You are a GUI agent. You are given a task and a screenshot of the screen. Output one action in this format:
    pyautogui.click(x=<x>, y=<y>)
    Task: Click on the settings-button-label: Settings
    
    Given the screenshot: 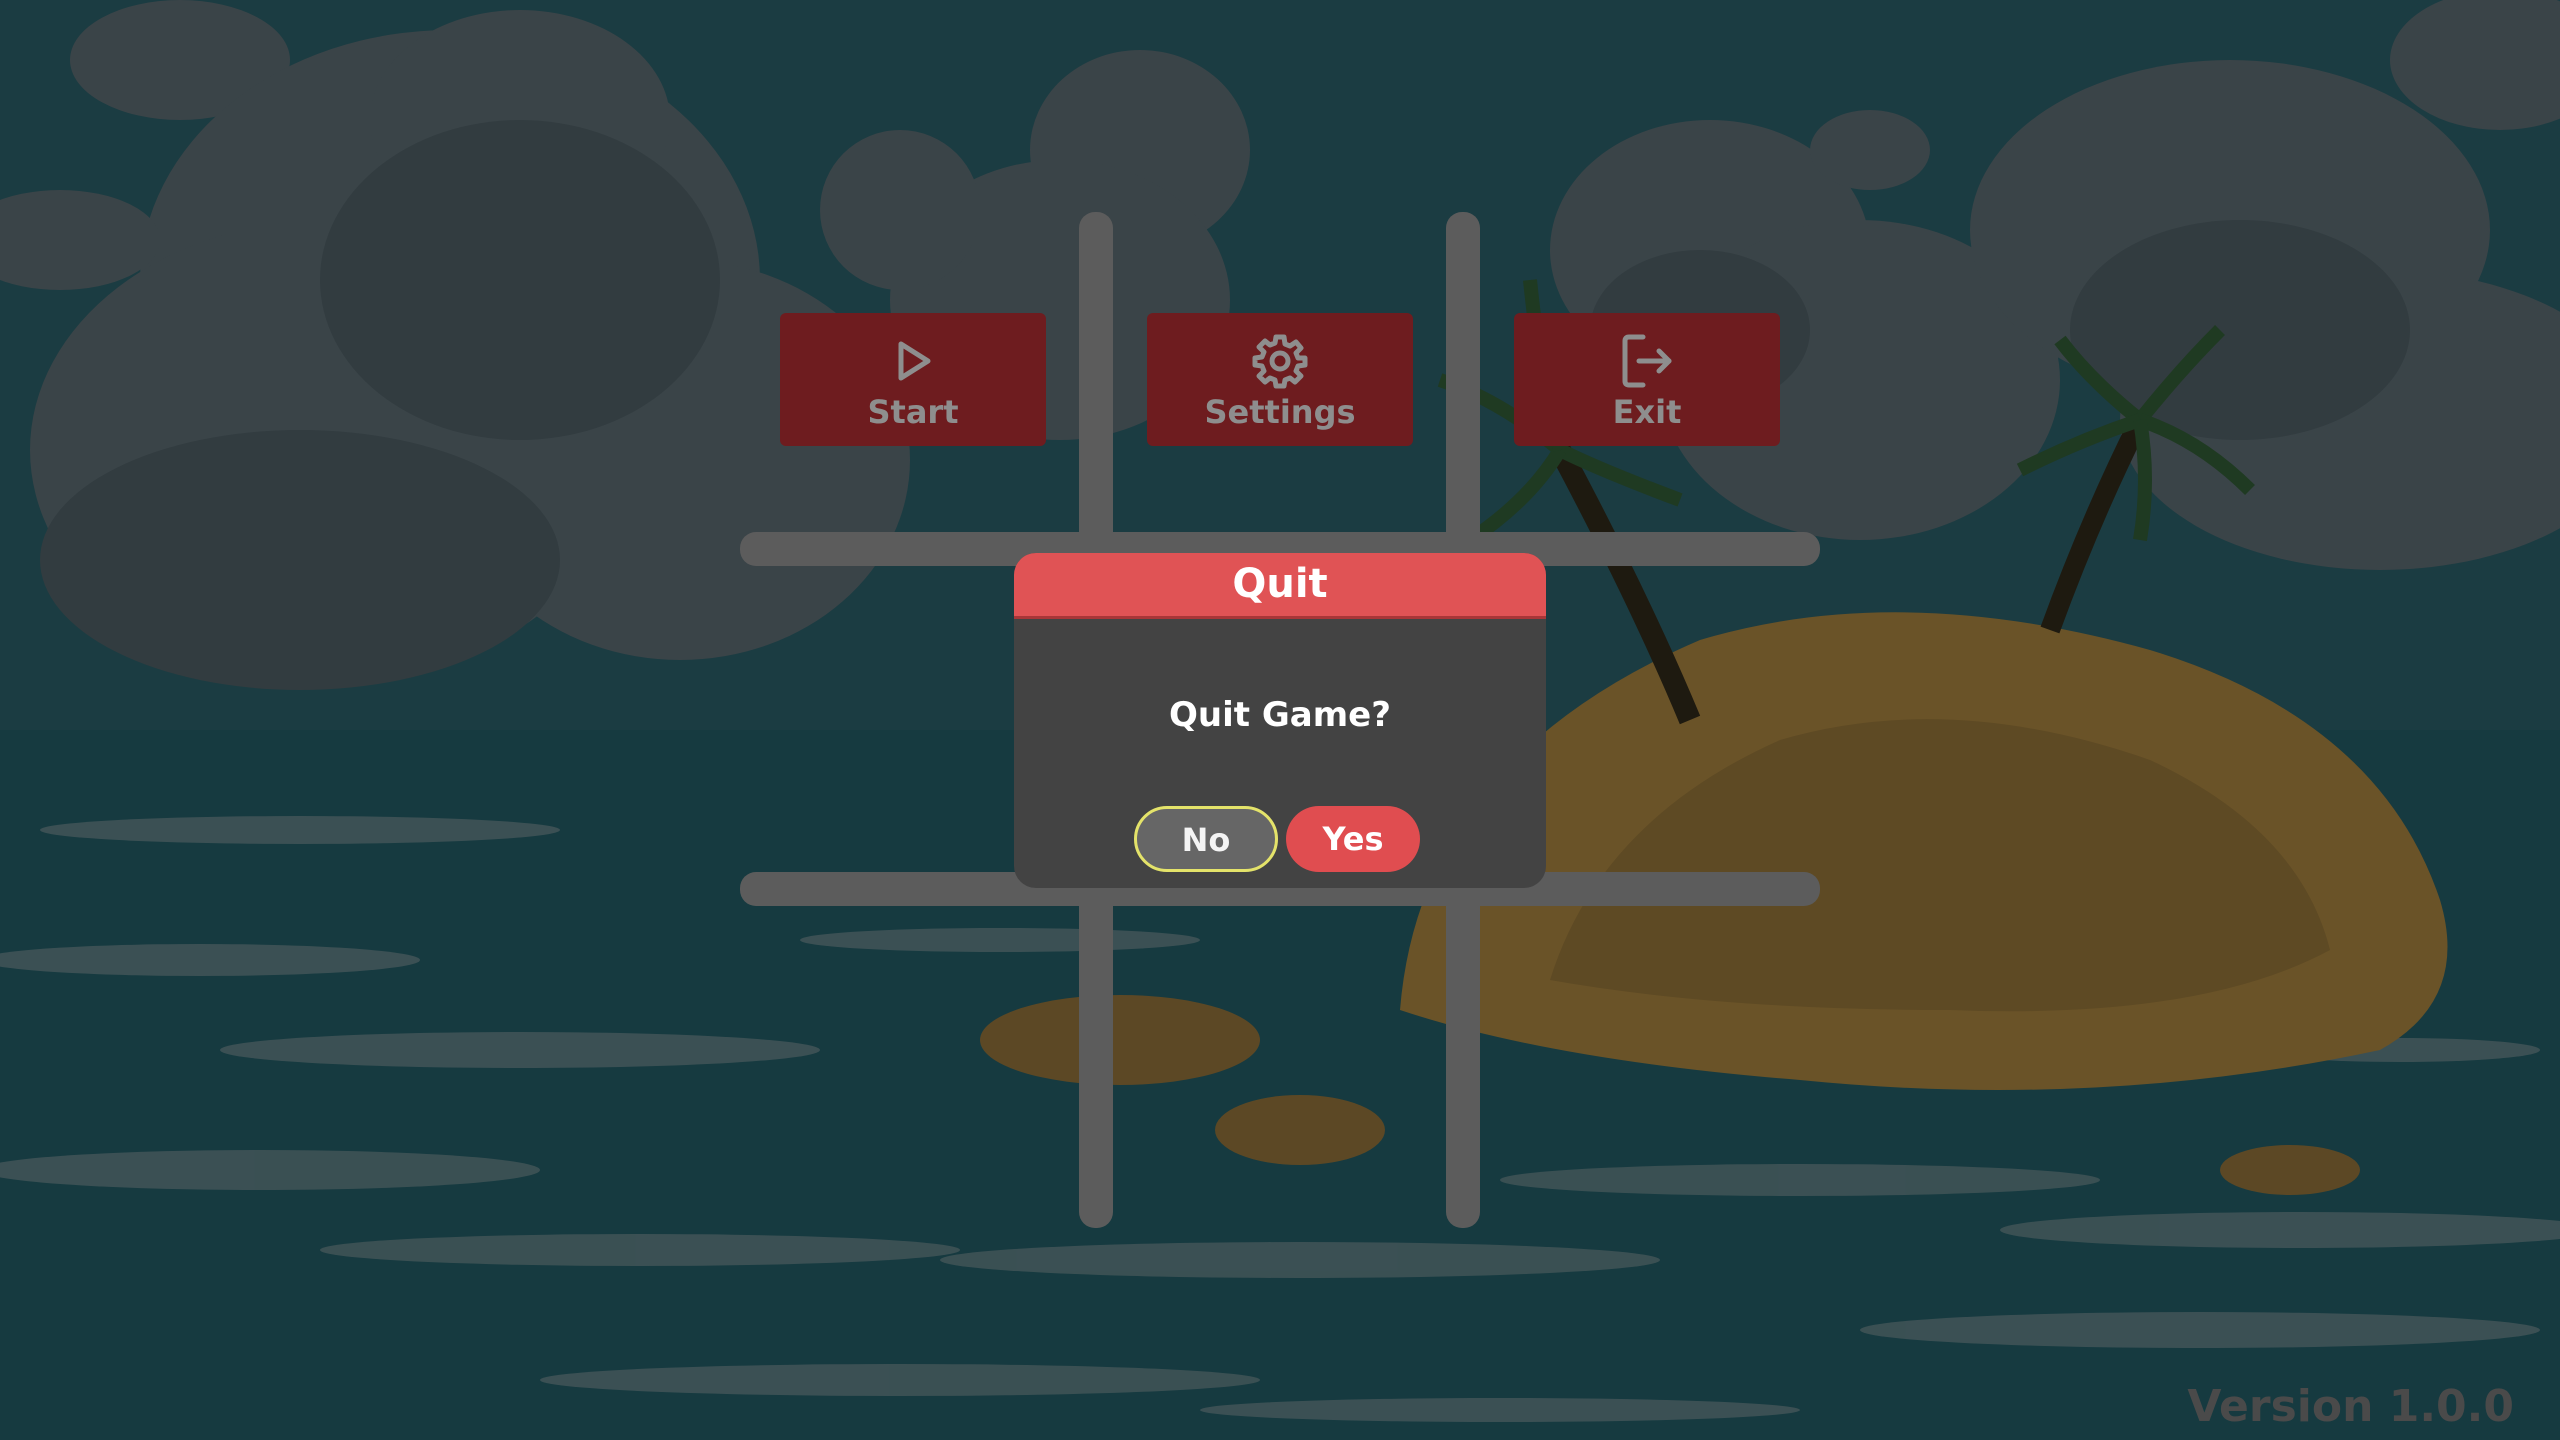 What is the action you would take?
    pyautogui.click(x=1280, y=412)
    